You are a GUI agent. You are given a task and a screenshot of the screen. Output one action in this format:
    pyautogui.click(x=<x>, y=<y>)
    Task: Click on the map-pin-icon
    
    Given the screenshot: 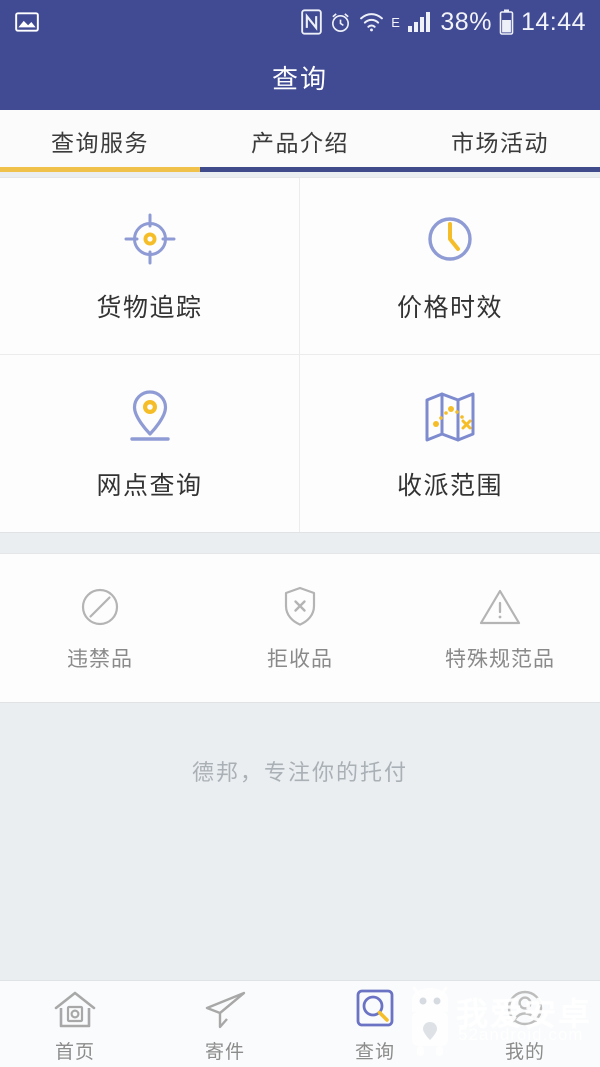 What is the action you would take?
    pyautogui.click(x=150, y=417)
    